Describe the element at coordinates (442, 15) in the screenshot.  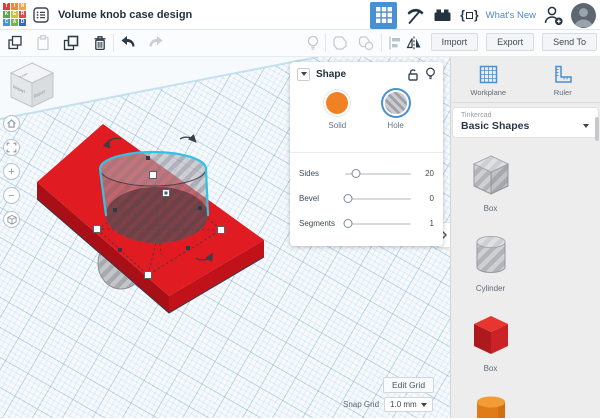
I see `bricks-editor-button` at that location.